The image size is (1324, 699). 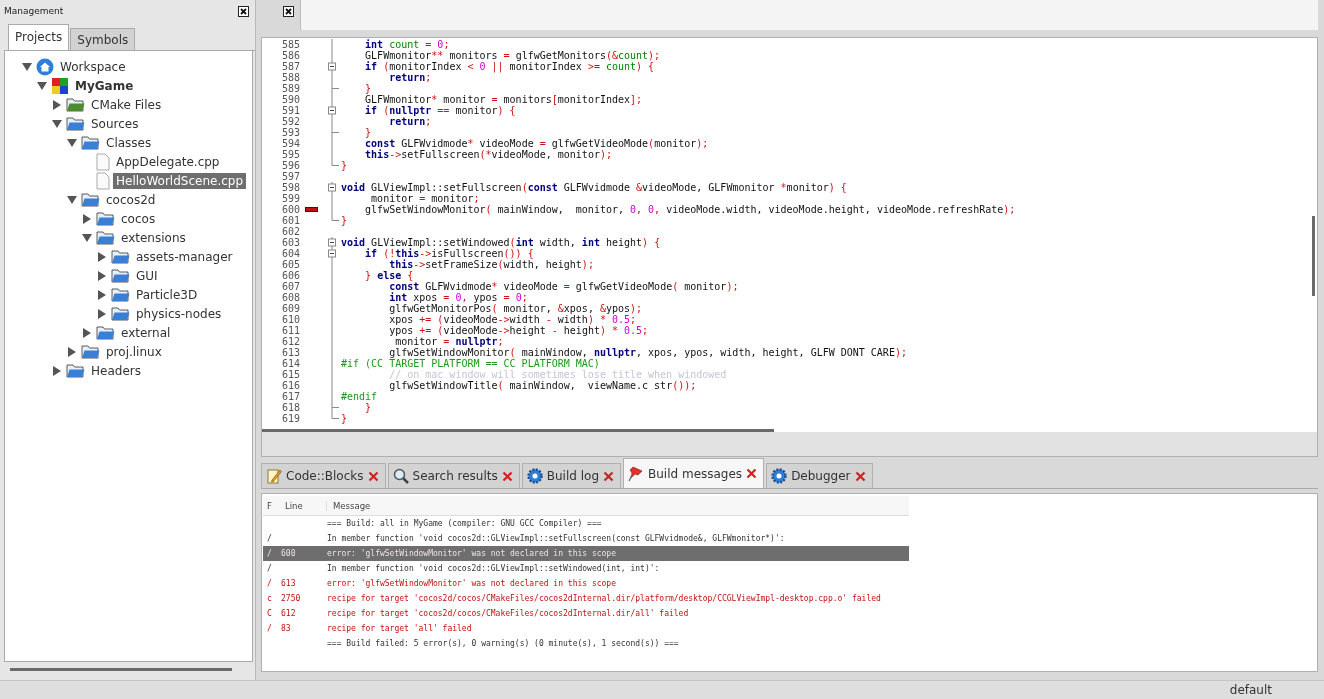 What do you see at coordinates (103, 180) in the screenshot?
I see `file-icon` at bounding box center [103, 180].